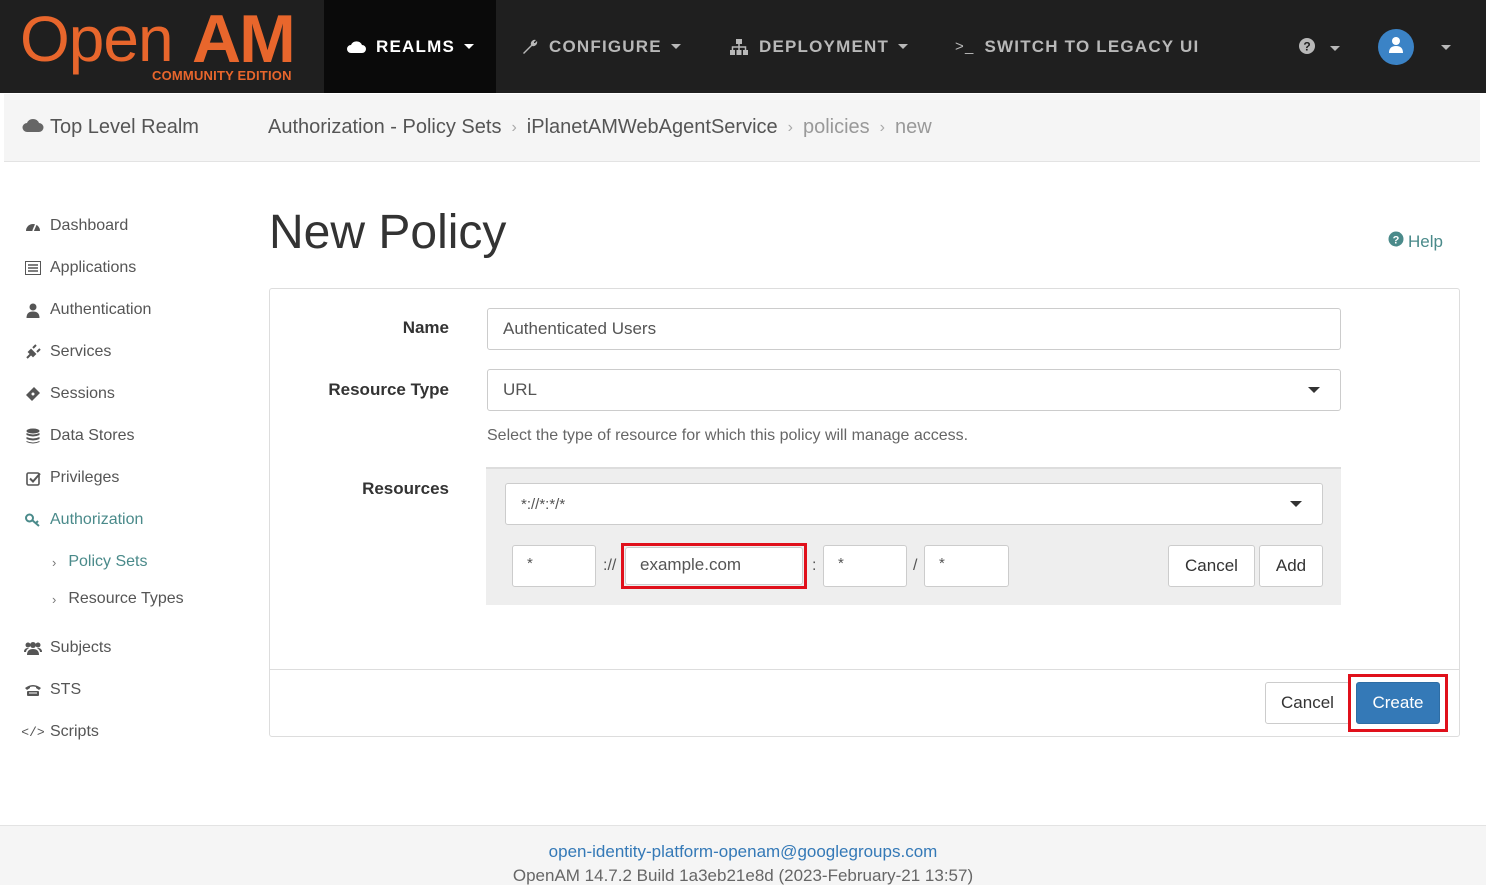 The height and width of the screenshot is (886, 1486). What do you see at coordinates (965, 46) in the screenshot?
I see `terminal-icon: >_` at bounding box center [965, 46].